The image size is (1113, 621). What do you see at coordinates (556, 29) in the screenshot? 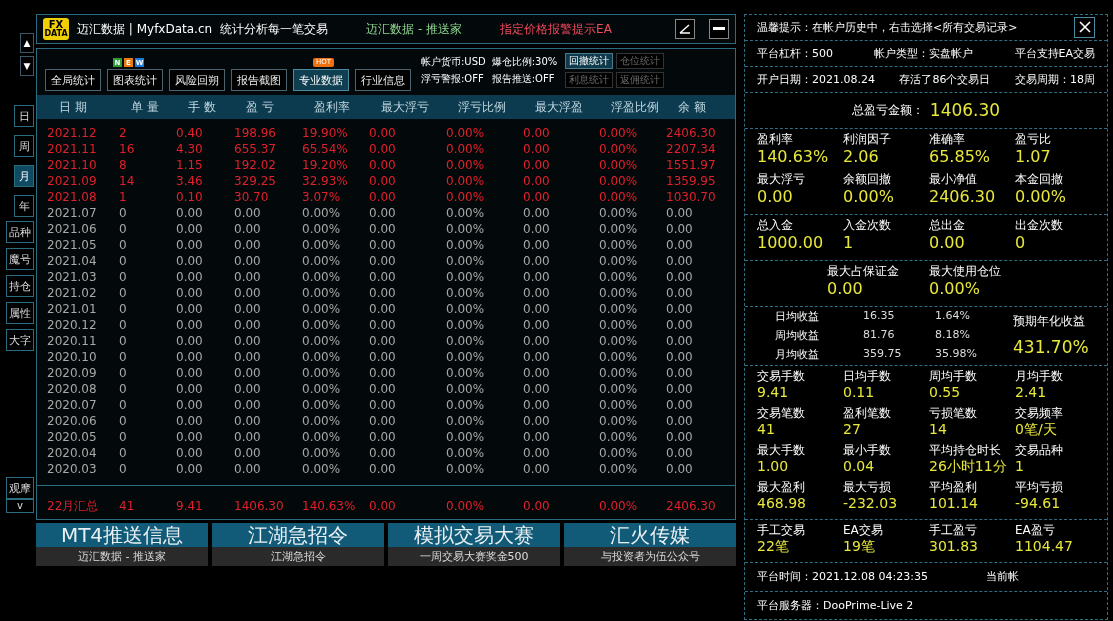
I see `alert-link: 指定价格报警提示EA` at bounding box center [556, 29].